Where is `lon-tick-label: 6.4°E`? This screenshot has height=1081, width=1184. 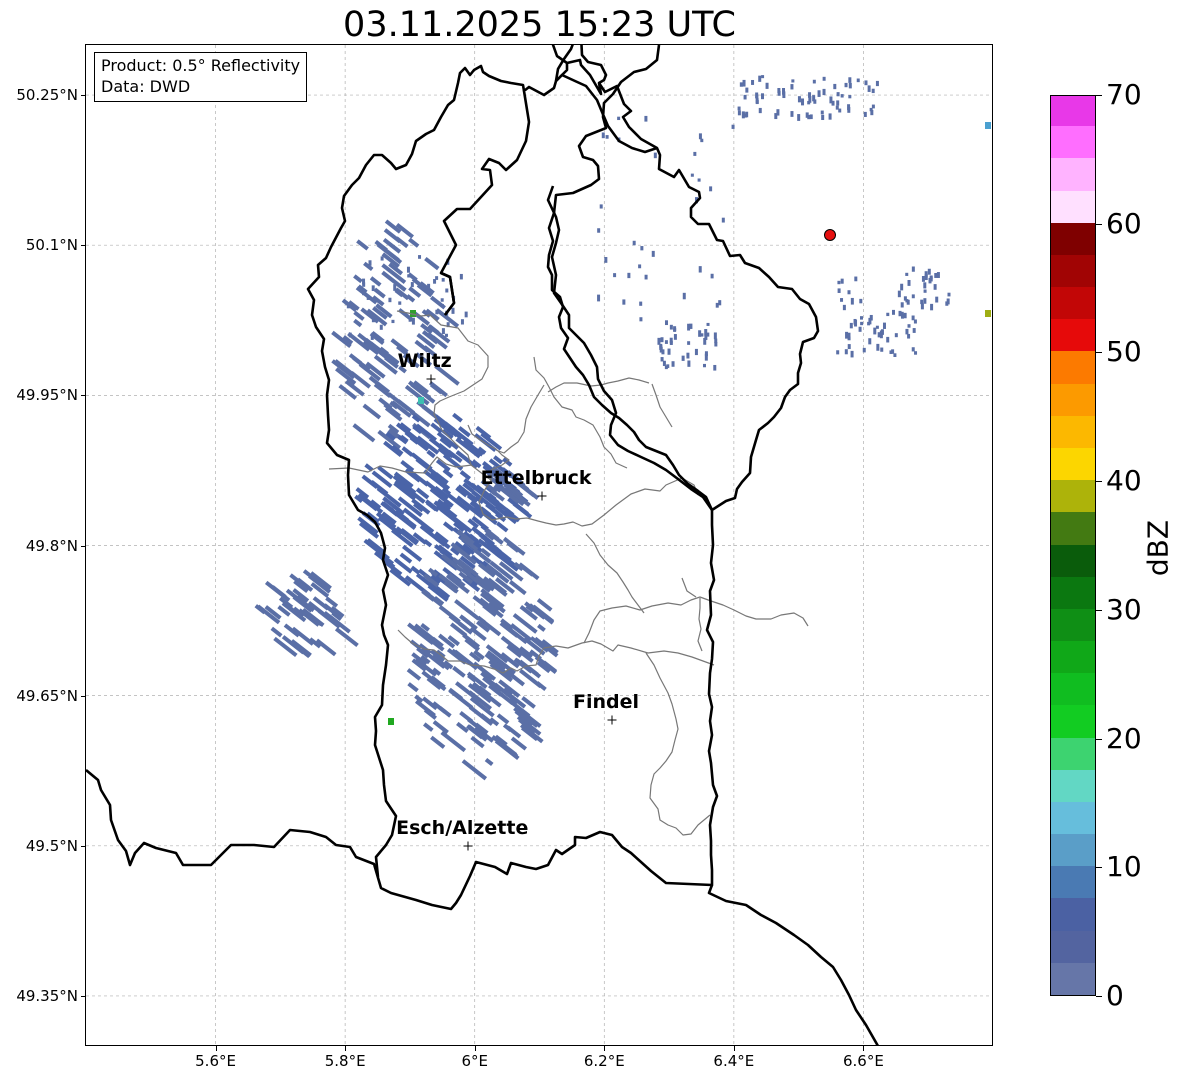 lon-tick-label: 6.4°E is located at coordinates (734, 1061).